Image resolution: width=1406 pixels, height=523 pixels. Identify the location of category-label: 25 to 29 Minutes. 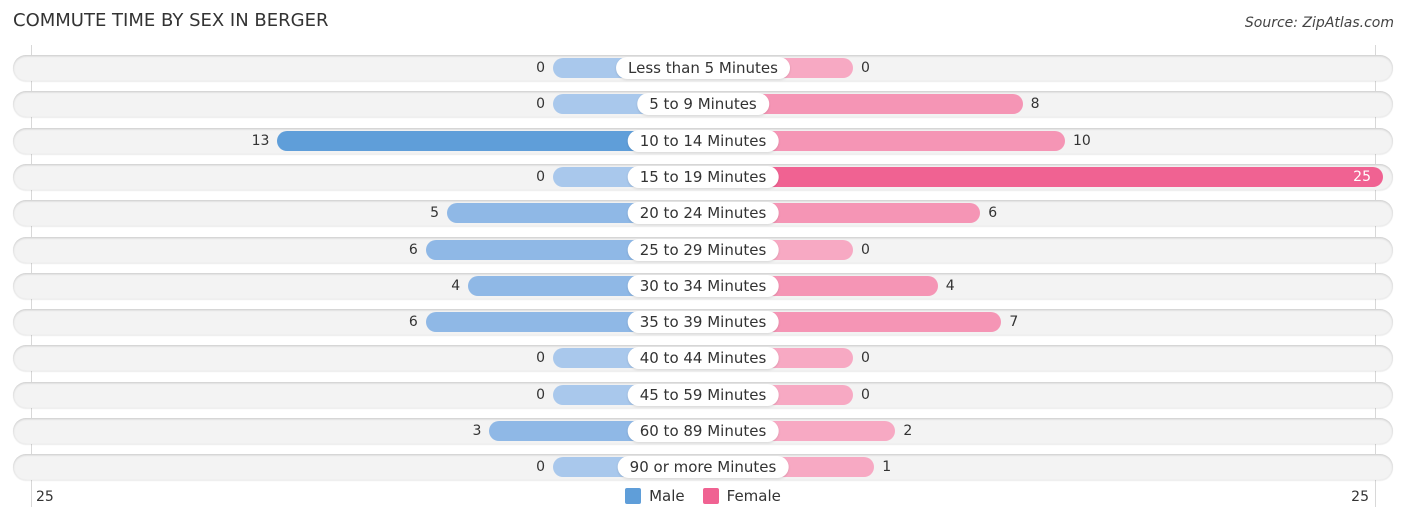
(703, 250).